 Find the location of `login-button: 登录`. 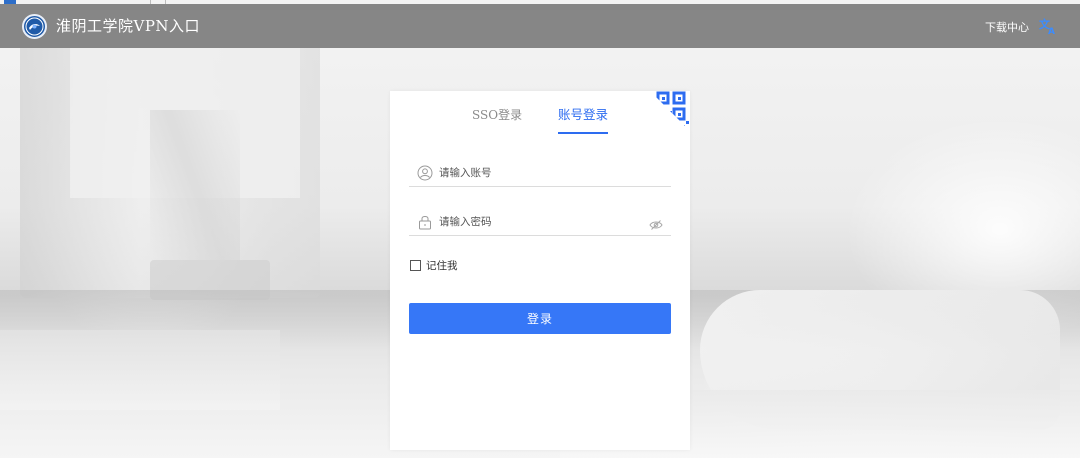

login-button: 登录 is located at coordinates (540, 318).